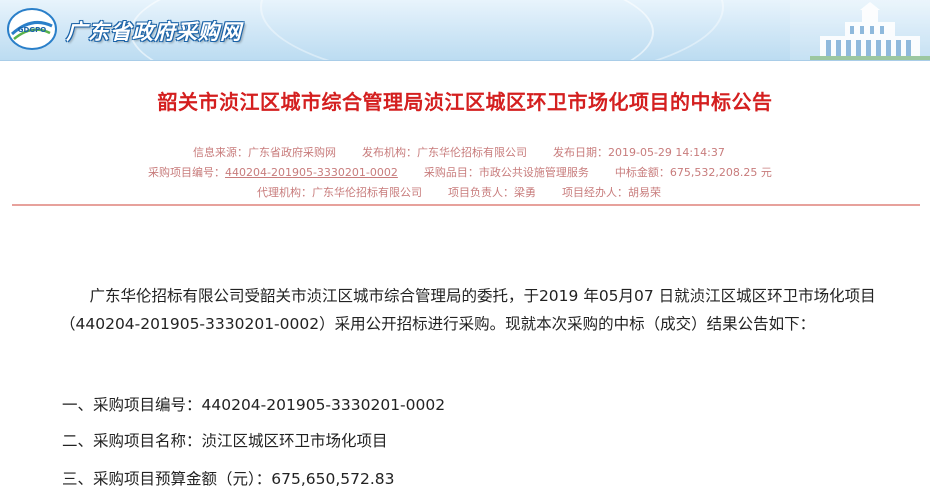  I want to click on site-header-banner: GDGPO 广东省政府采购网, so click(465, 30).